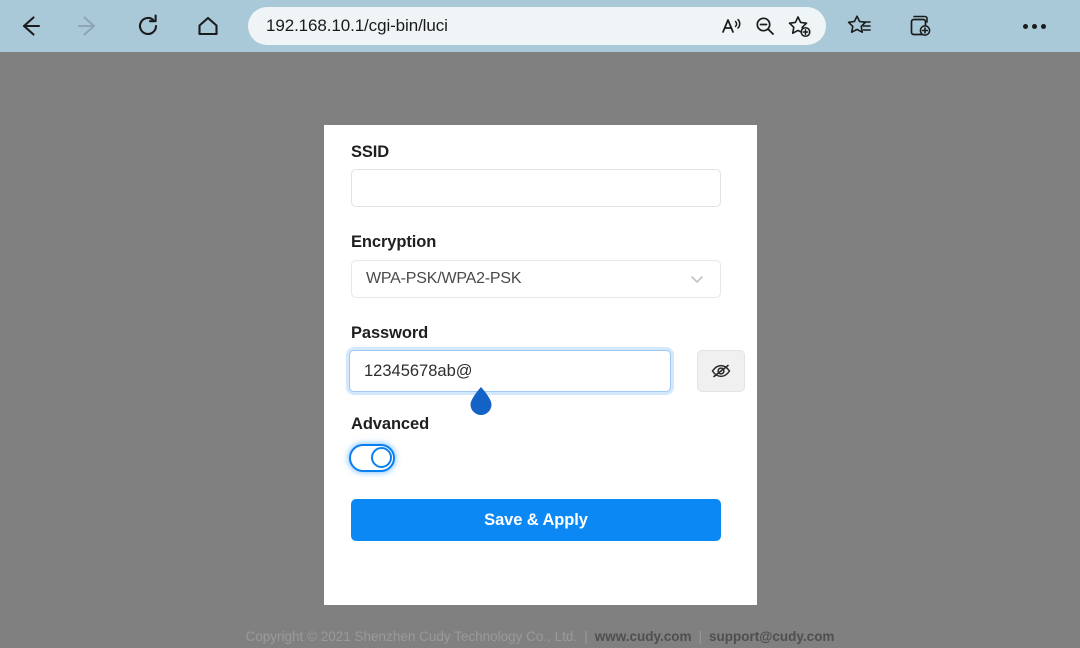 The height and width of the screenshot is (648, 1080). I want to click on zoom-out-icon, so click(765, 26).